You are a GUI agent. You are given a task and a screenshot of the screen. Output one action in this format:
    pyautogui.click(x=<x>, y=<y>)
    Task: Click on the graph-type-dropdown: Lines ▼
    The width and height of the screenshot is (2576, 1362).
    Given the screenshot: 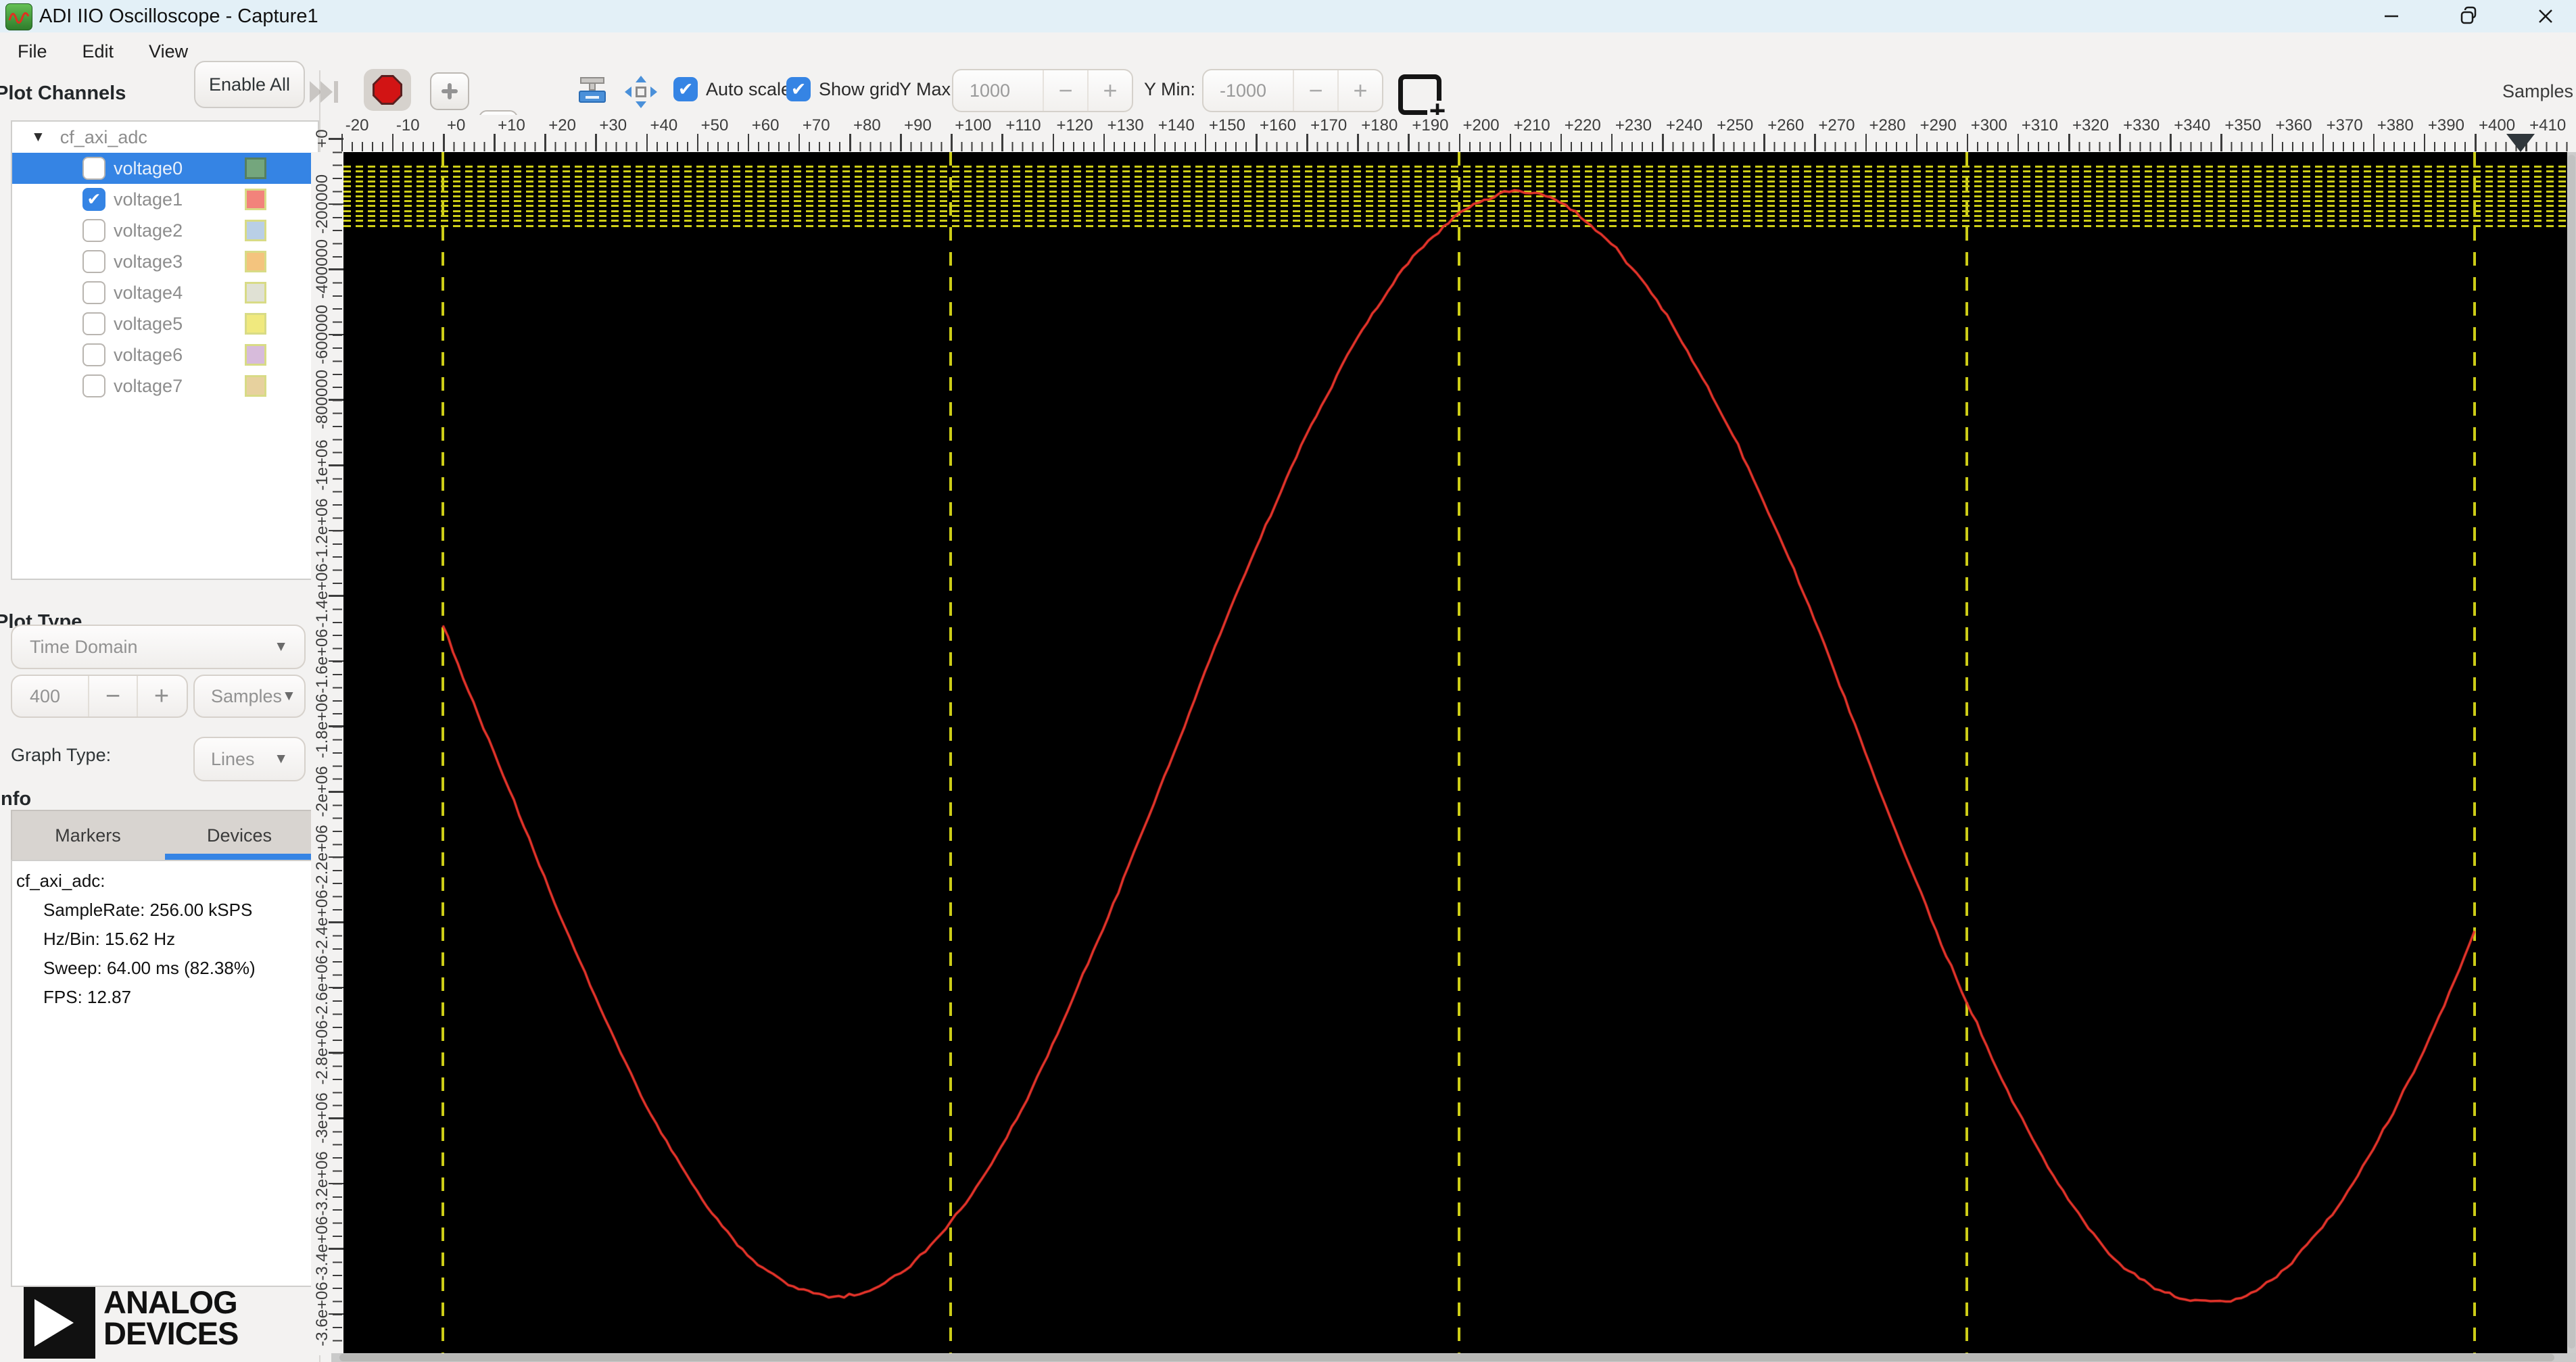 What is the action you would take?
    pyautogui.click(x=249, y=759)
    